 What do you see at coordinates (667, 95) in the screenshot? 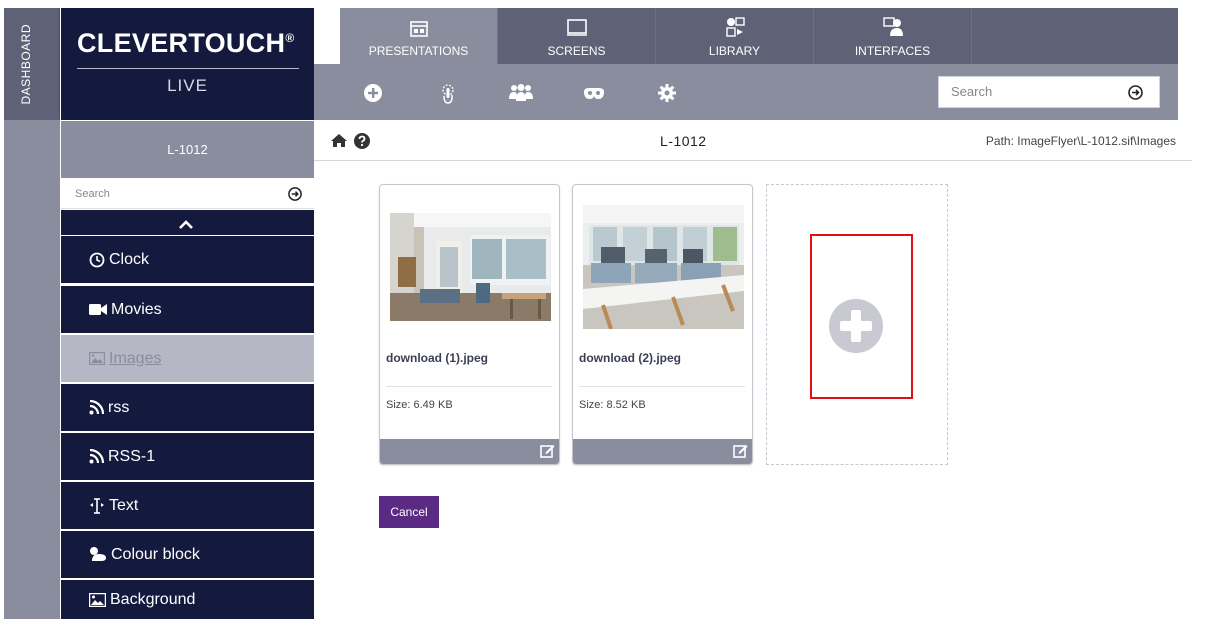
I see `gear-icon` at bounding box center [667, 95].